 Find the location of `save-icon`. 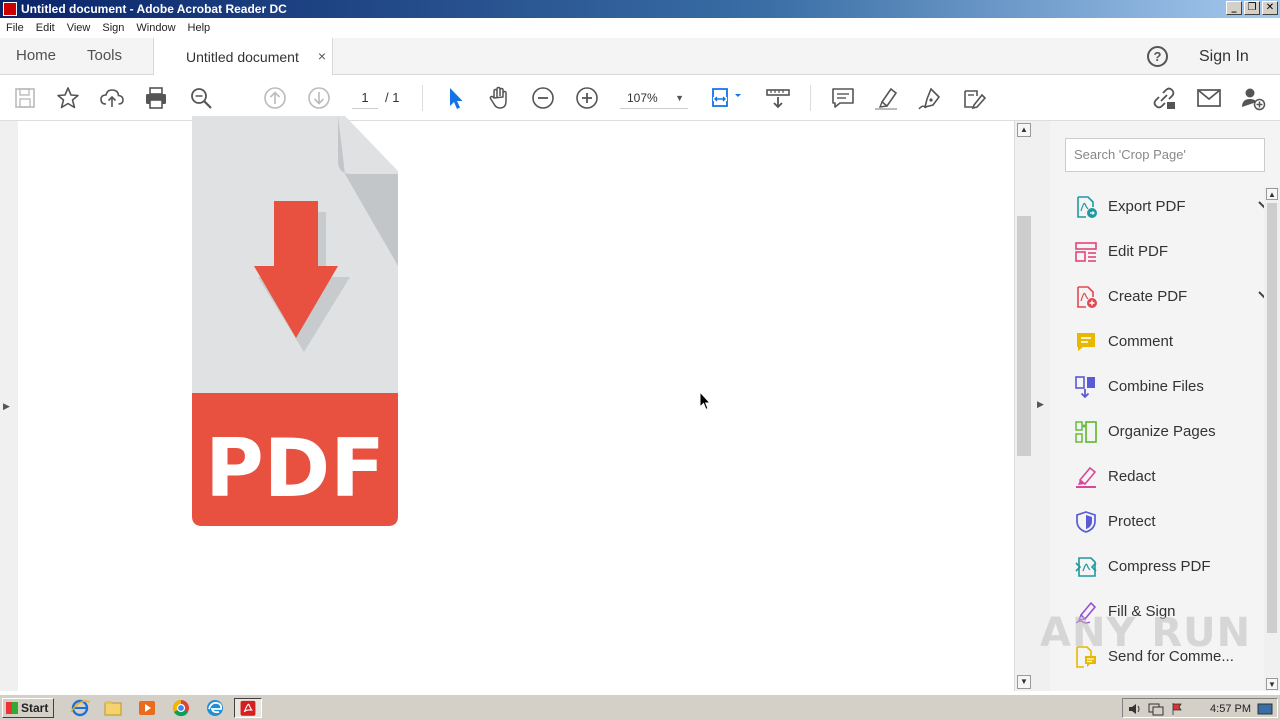

save-icon is located at coordinates (25, 98).